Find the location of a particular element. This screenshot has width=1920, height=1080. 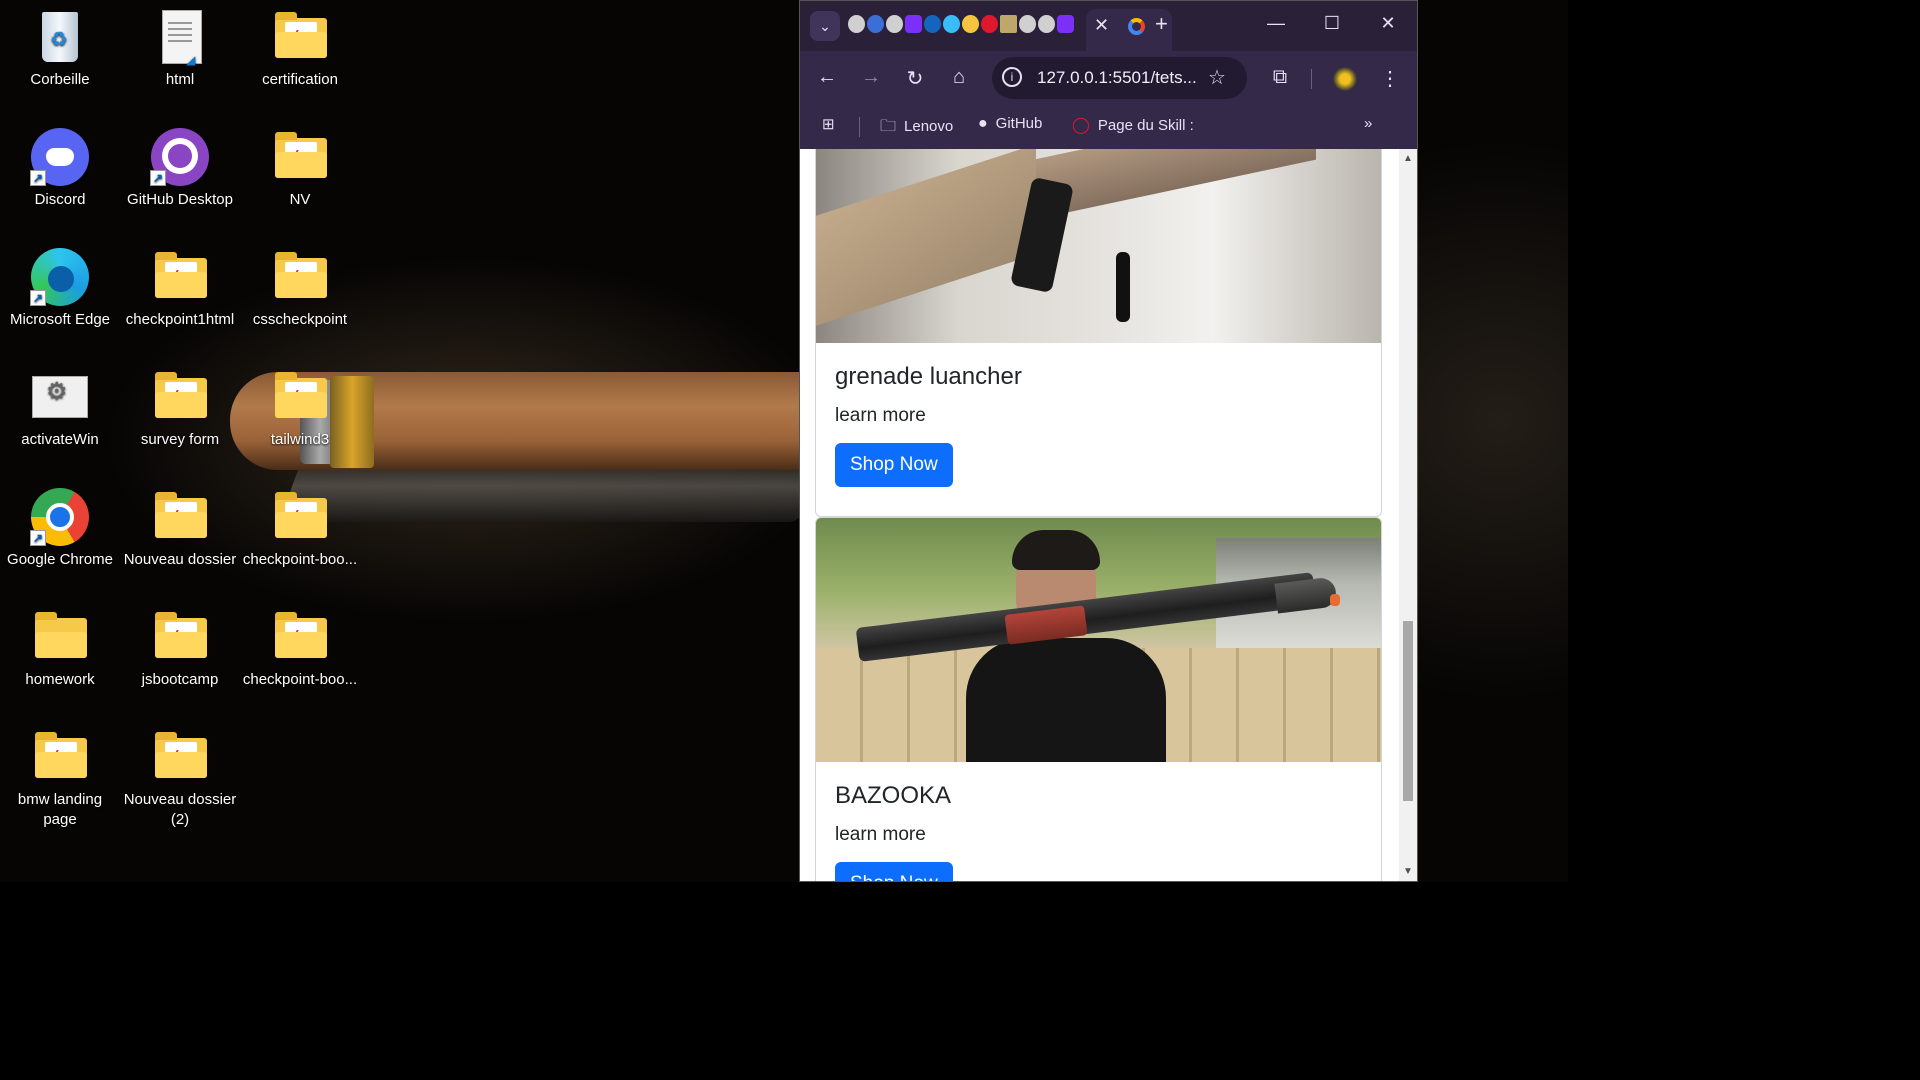

more-bookmarks-icon: » is located at coordinates (1368, 123).